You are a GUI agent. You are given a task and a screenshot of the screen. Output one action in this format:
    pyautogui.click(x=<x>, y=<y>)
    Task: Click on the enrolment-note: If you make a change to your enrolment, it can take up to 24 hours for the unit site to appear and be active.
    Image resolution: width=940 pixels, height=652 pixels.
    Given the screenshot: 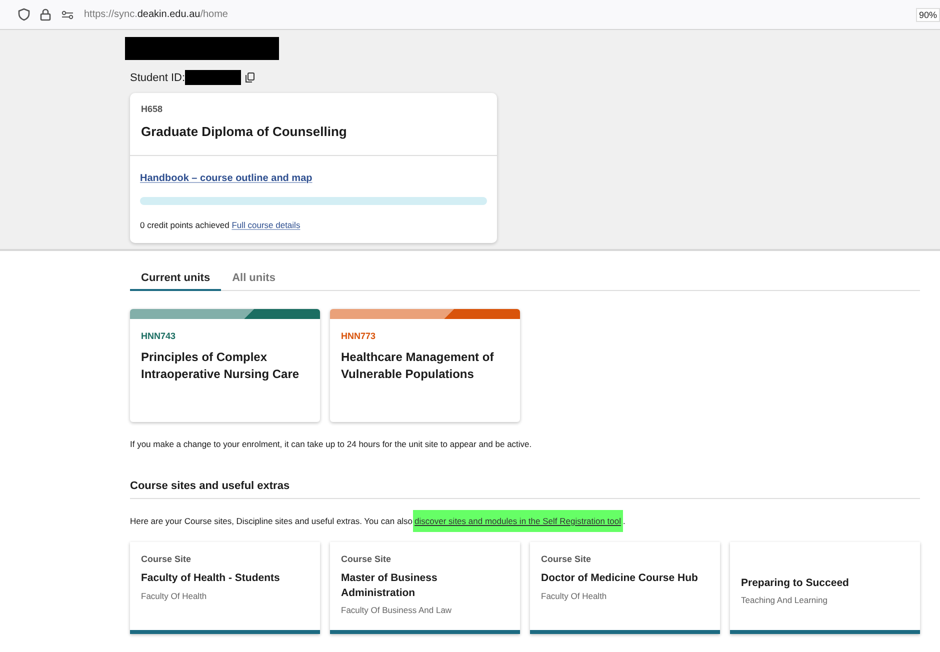 What is the action you would take?
    pyautogui.click(x=331, y=444)
    